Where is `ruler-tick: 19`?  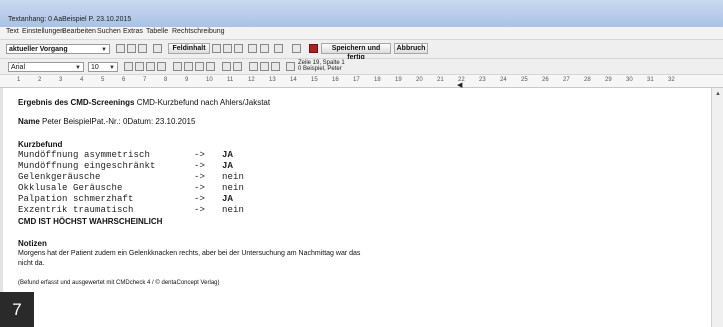
ruler-tick: 19 is located at coordinates (398, 80).